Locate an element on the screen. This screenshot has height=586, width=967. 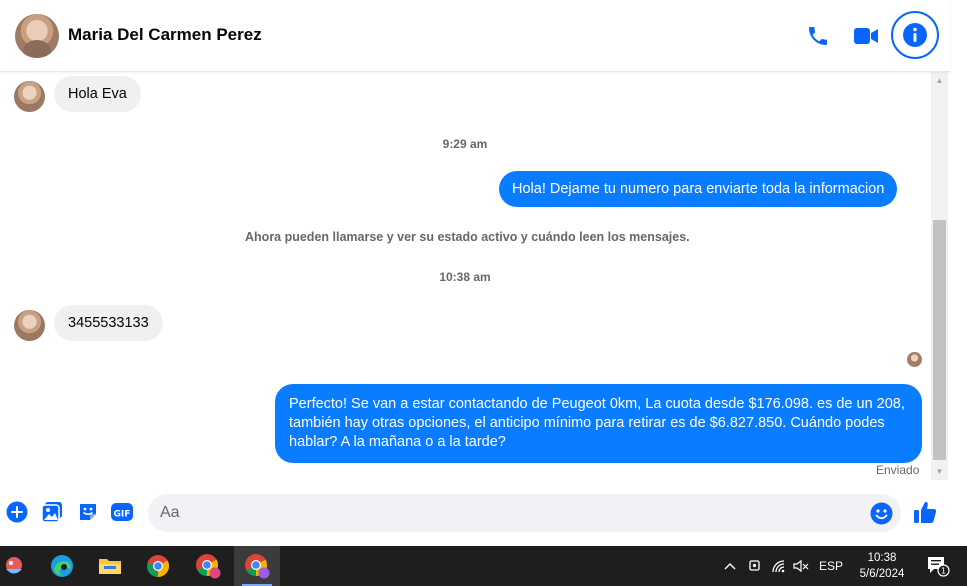
attach-photo-button is located at coordinates (52, 512).